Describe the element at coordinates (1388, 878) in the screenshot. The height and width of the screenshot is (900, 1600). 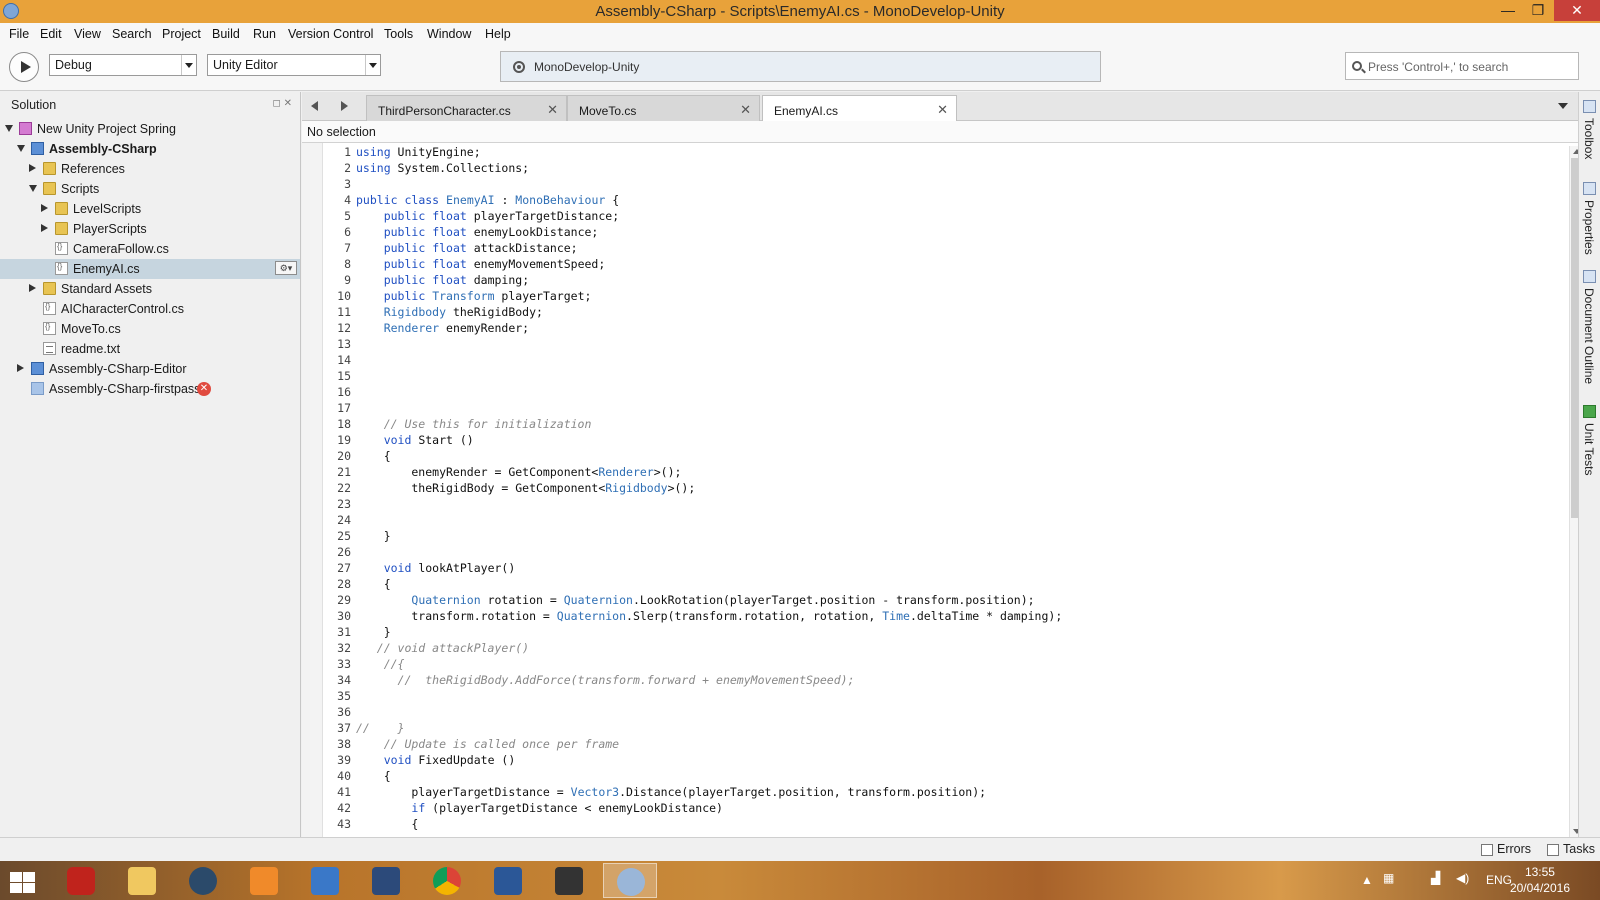
I see `tray-network-icon: ▦` at that location.